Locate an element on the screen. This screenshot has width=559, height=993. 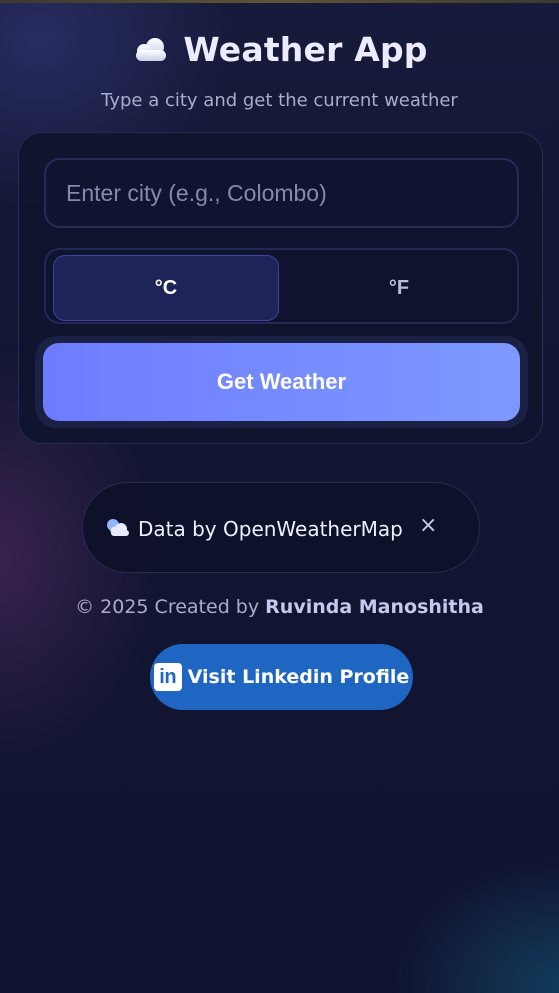
cloud-icon is located at coordinates (151, 50).